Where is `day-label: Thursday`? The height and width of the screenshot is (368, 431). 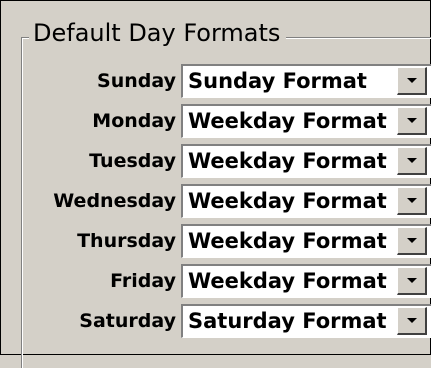 day-label: Thursday is located at coordinates (126, 241).